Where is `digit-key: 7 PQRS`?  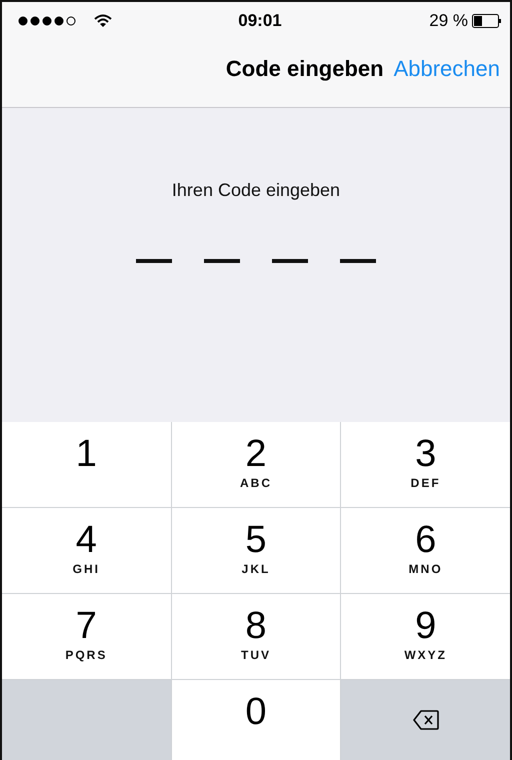
digit-key: 7 PQRS is located at coordinates (86, 636).